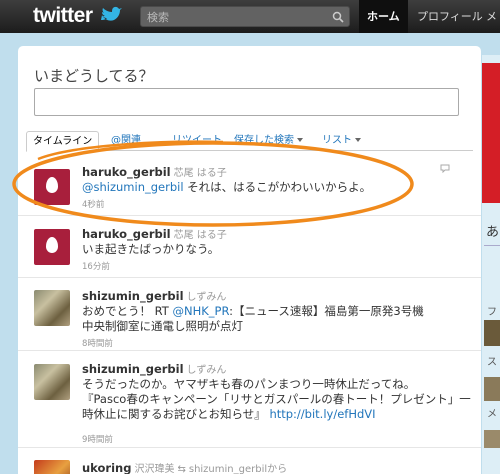  What do you see at coordinates (492, 414) in the screenshot?
I see `dashboard-text: メ` at bounding box center [492, 414].